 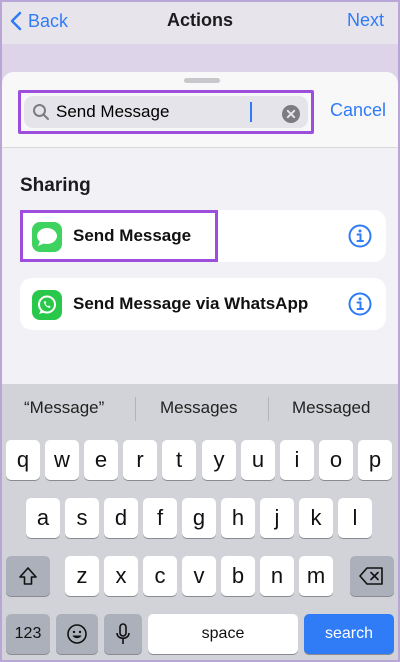 What do you see at coordinates (316, 576) in the screenshot?
I see `key-m: m` at bounding box center [316, 576].